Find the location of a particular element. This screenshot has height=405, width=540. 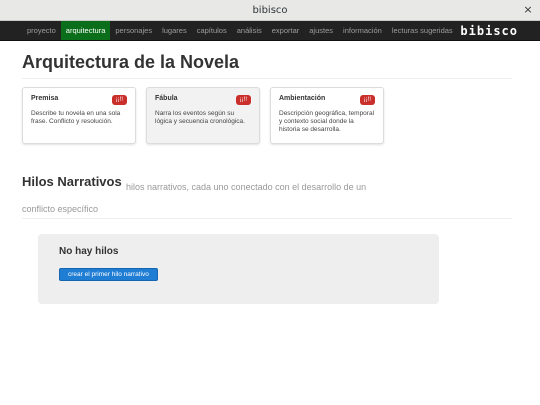

nav-item-personajes: personajes is located at coordinates (133, 30).